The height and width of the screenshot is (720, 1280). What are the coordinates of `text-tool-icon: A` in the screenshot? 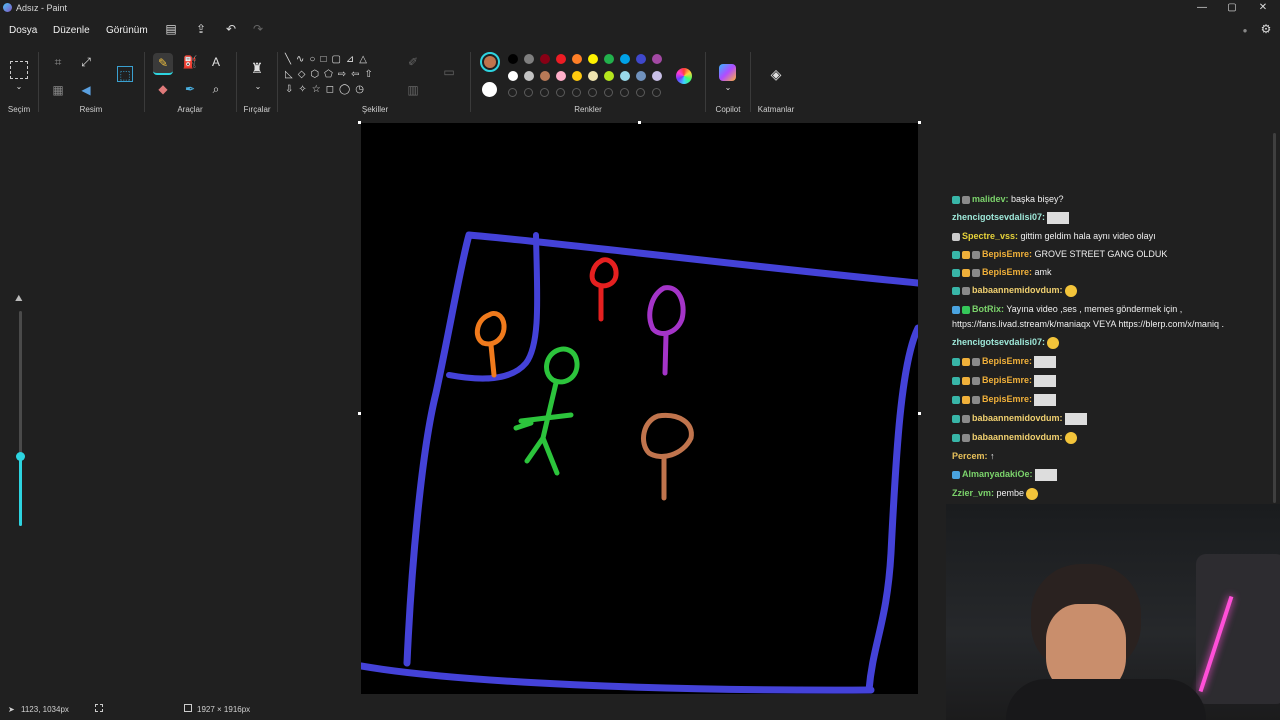 It's located at (216, 62).